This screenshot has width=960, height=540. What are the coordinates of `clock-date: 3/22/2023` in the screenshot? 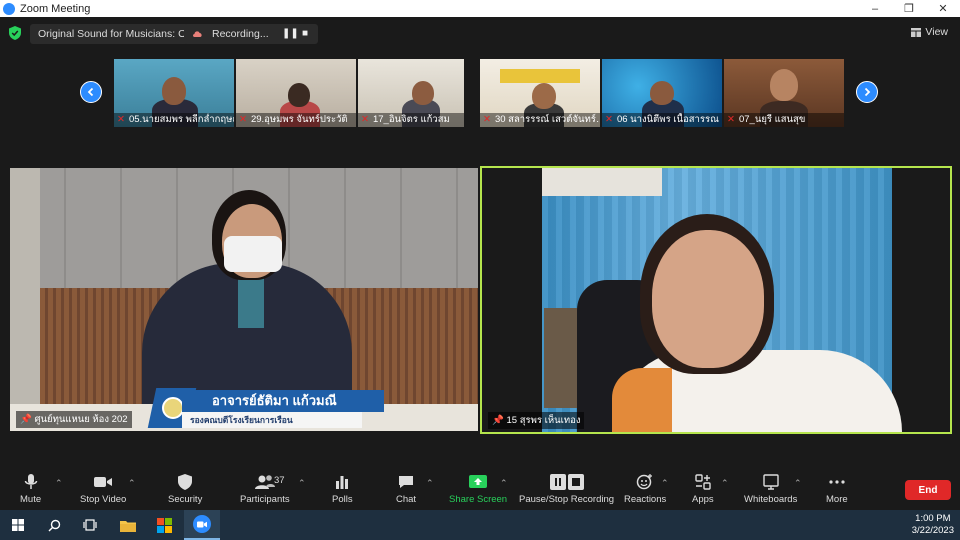 It's located at (932, 530).